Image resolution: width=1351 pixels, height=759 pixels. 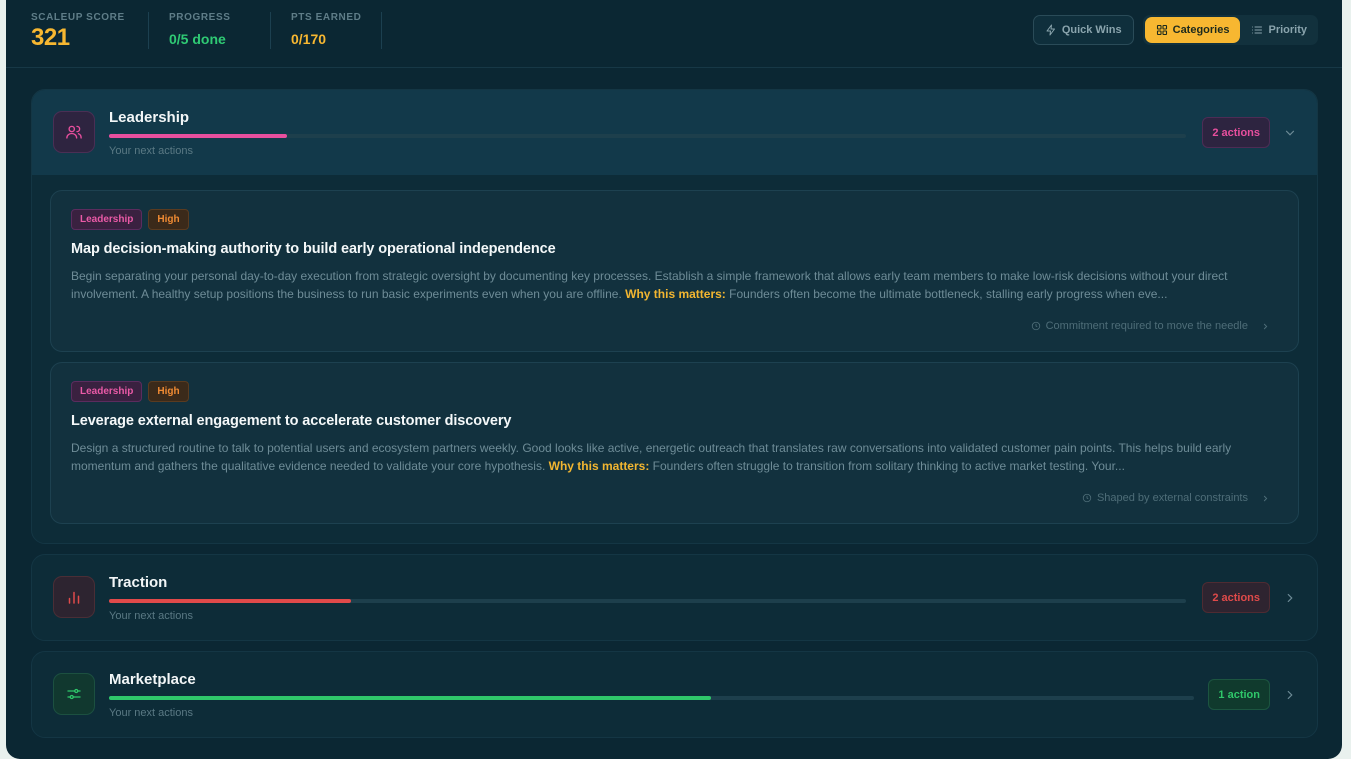 I want to click on category-header-leadership: Leadership Your next actions 2 actions, so click(x=674, y=132).